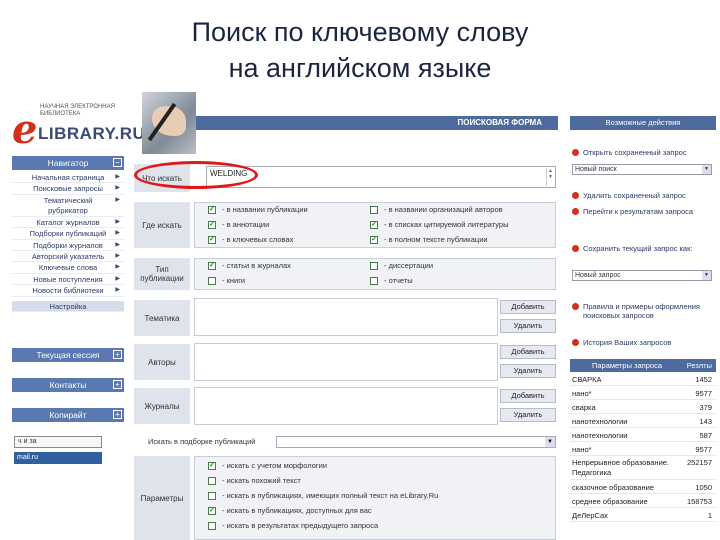  Describe the element at coordinates (346, 317) in the screenshot. I see `topic-field` at that location.